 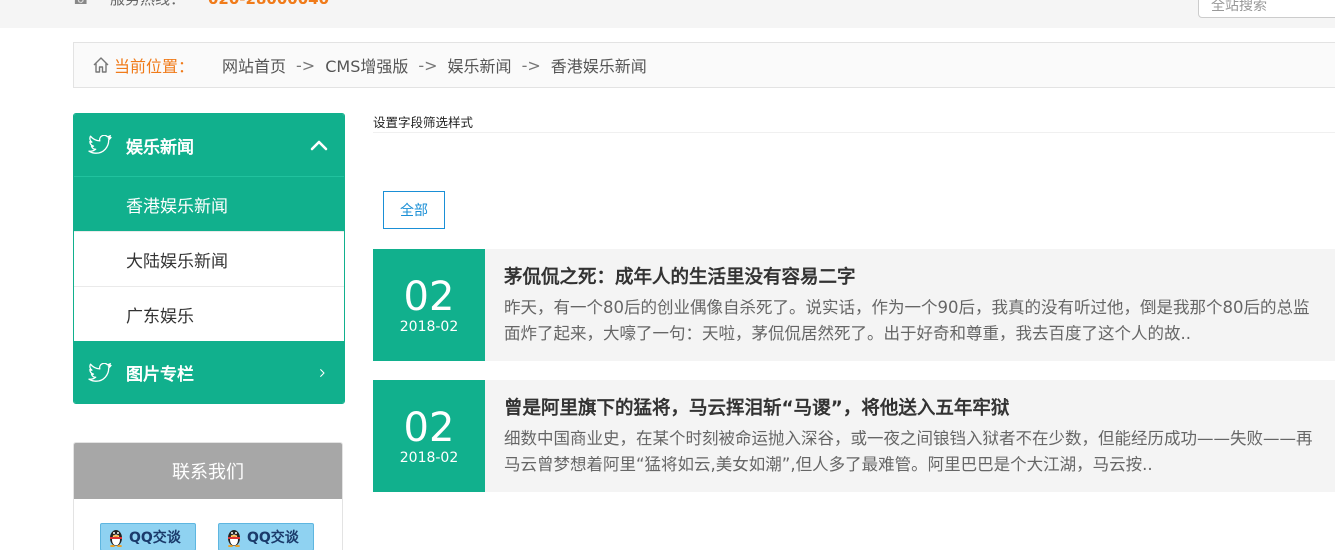 What do you see at coordinates (160, 375) in the screenshot?
I see `category-title: 图片专栏` at bounding box center [160, 375].